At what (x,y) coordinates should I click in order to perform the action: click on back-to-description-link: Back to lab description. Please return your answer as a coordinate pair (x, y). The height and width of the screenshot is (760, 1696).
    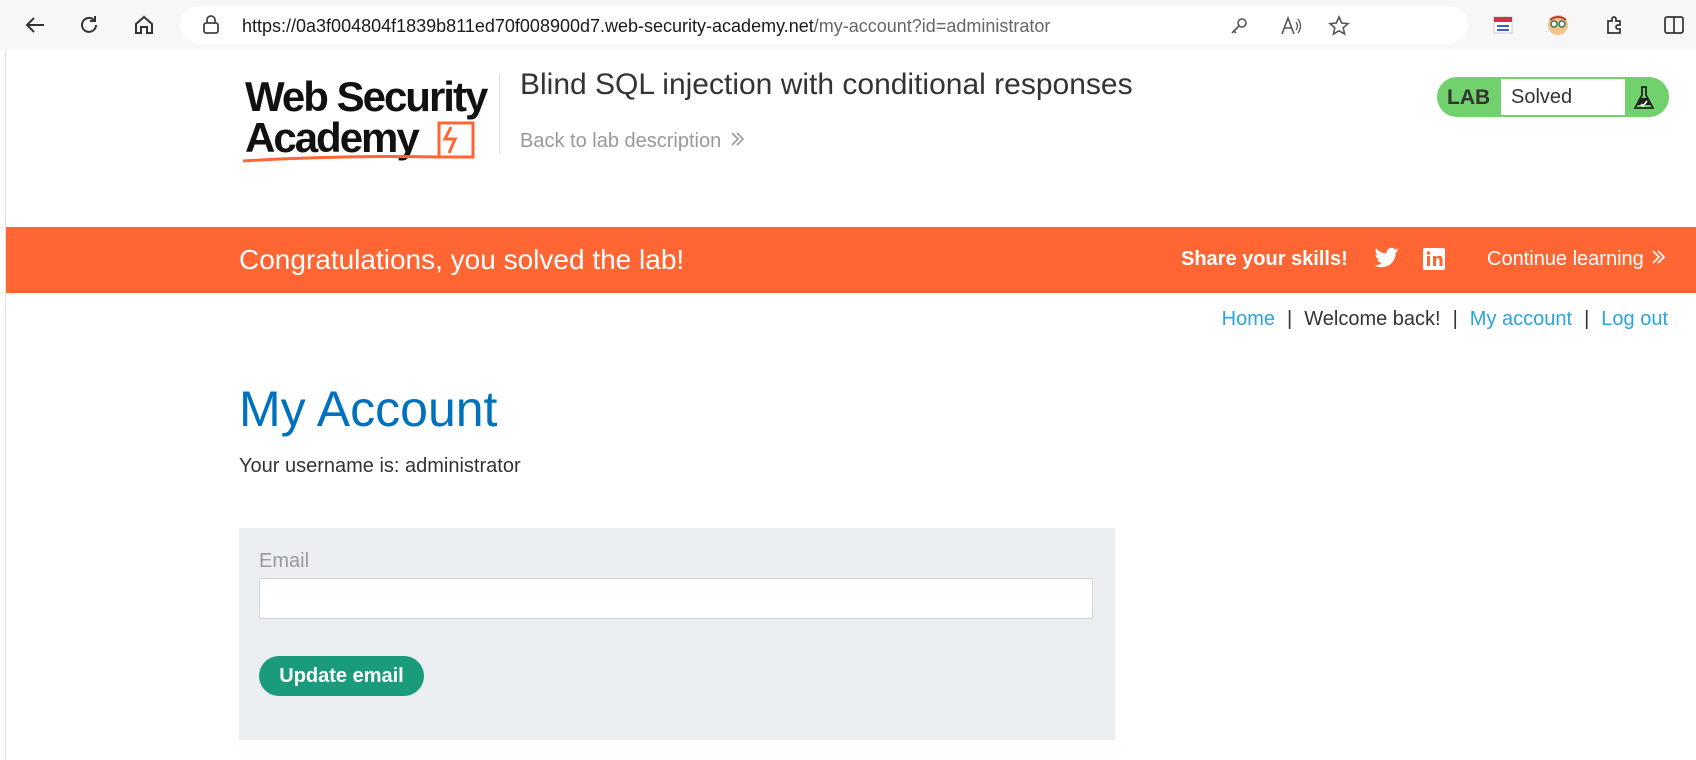
    Looking at the image, I should click on (632, 141).